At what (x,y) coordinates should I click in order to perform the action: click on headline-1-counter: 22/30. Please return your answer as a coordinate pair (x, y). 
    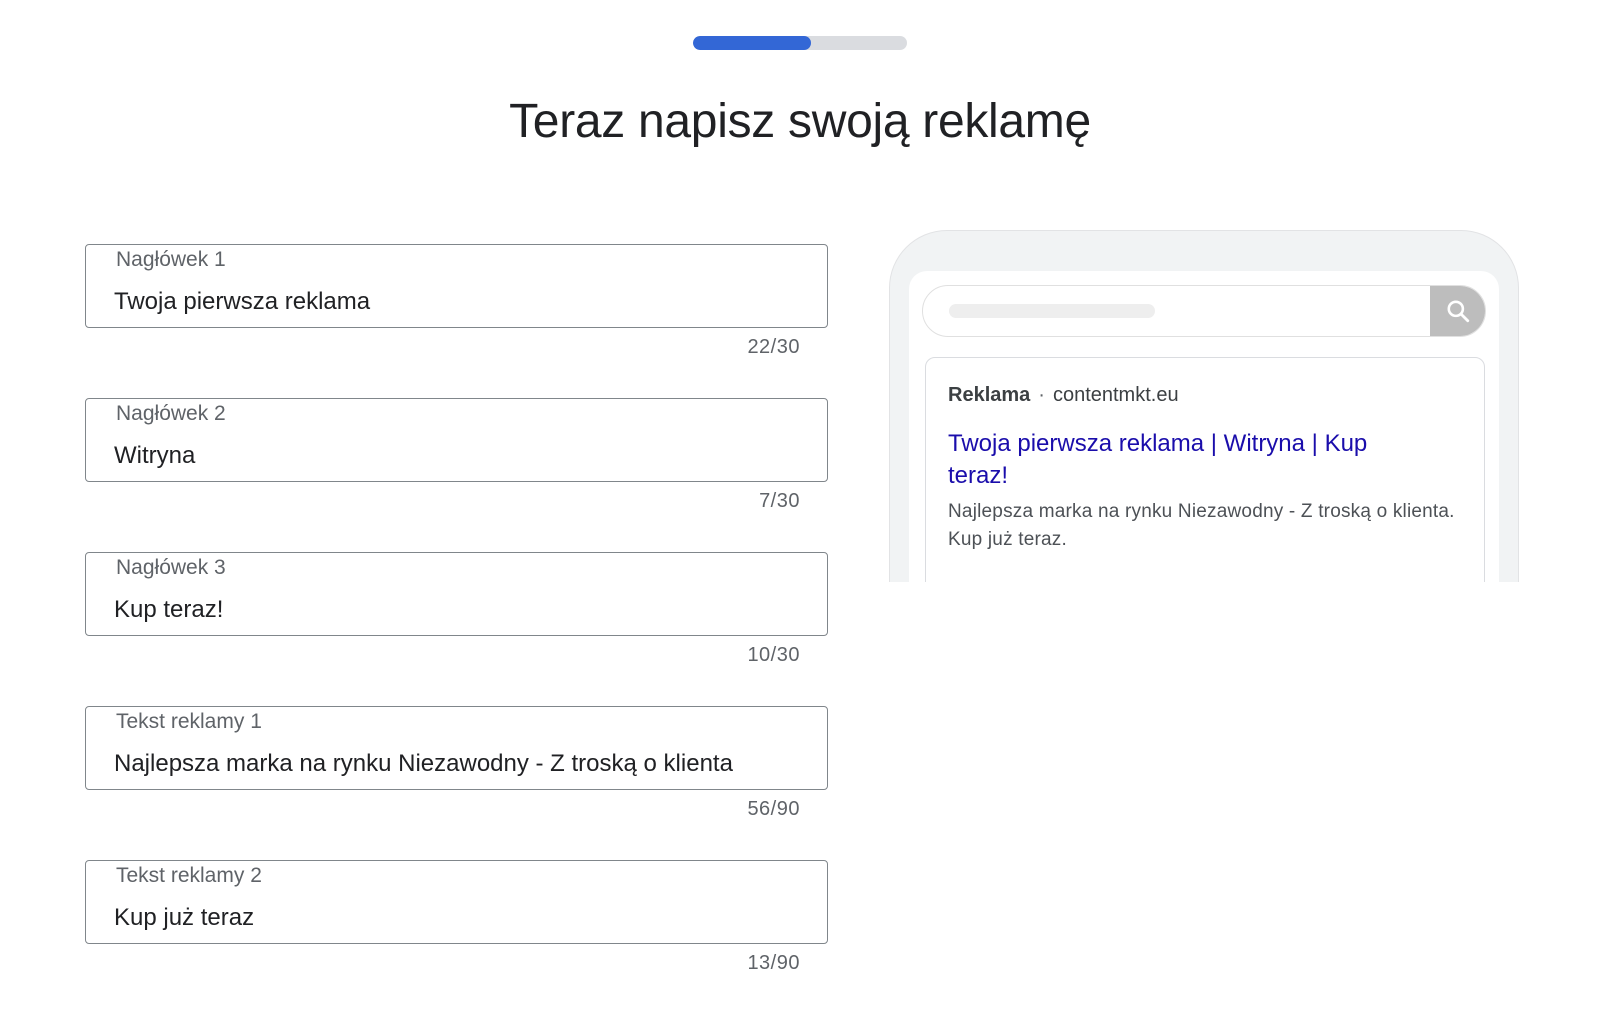
    Looking at the image, I should click on (773, 347).